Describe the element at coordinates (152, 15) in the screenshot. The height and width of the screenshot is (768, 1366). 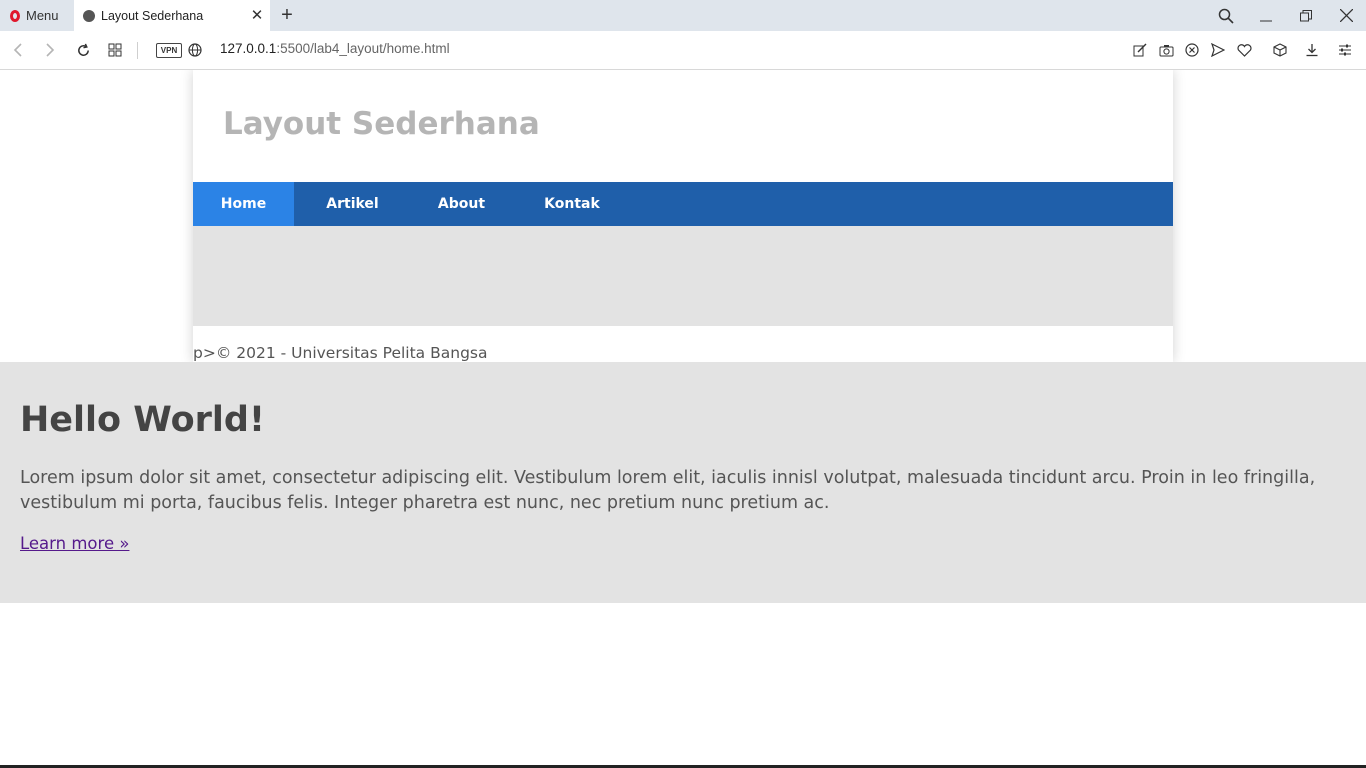
I see `tab-title: Layout Sederhana` at that location.